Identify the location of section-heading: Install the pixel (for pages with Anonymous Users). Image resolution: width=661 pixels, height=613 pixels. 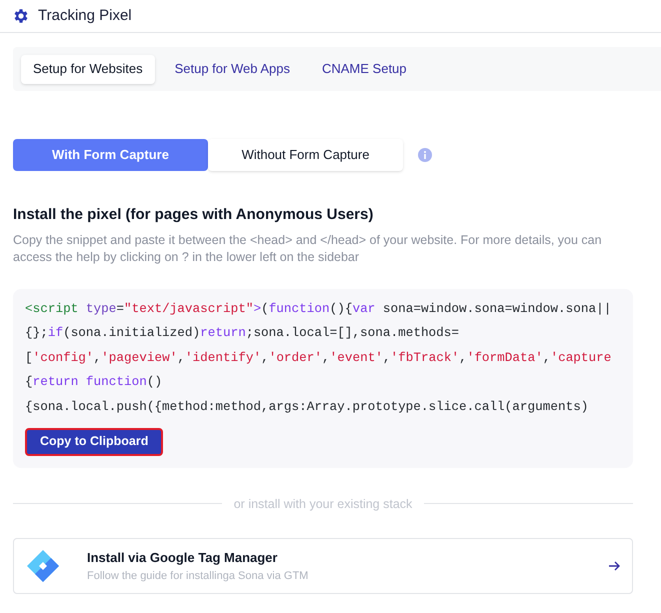
(193, 215).